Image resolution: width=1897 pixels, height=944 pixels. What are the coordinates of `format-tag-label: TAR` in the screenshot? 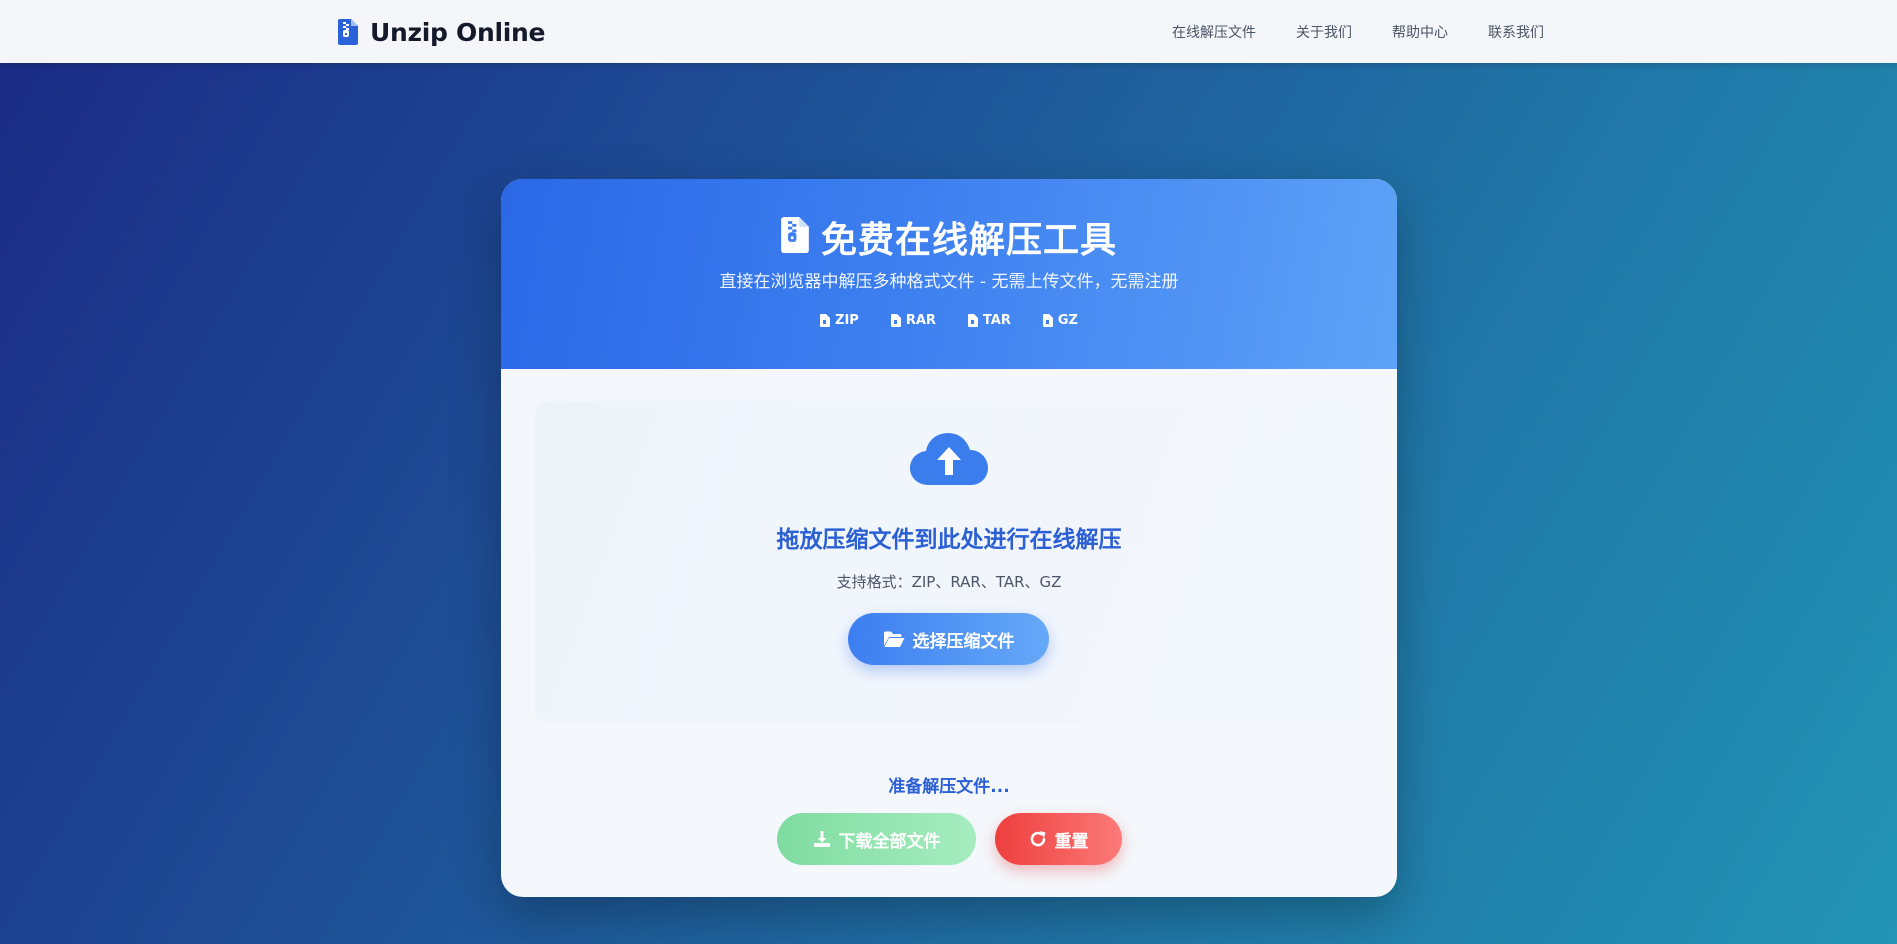 It's located at (996, 320).